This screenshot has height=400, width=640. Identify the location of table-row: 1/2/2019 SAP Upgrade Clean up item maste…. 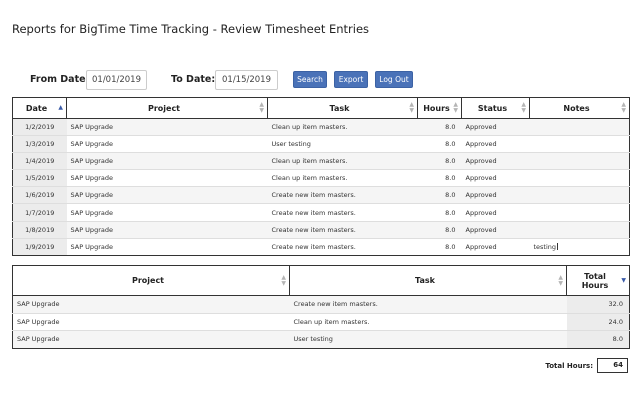
(321, 127).